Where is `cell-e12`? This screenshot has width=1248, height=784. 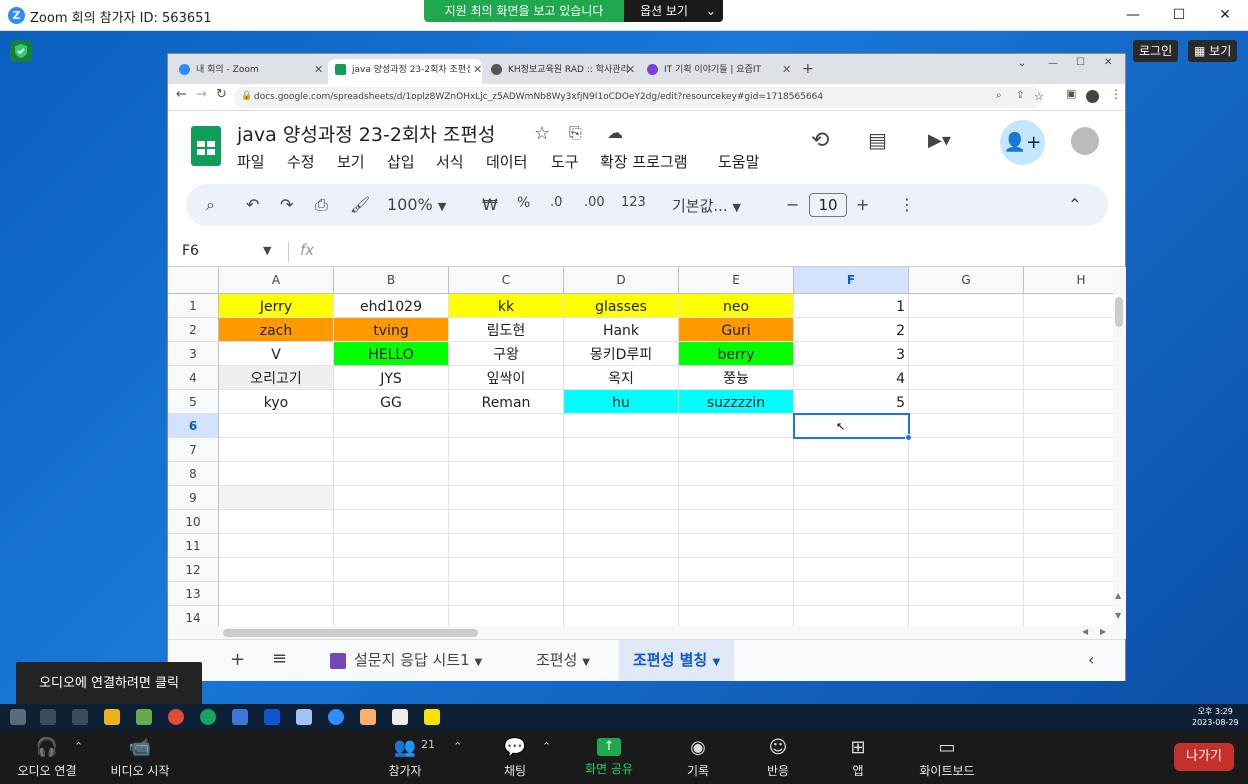
cell-e12 is located at coordinates (736, 570).